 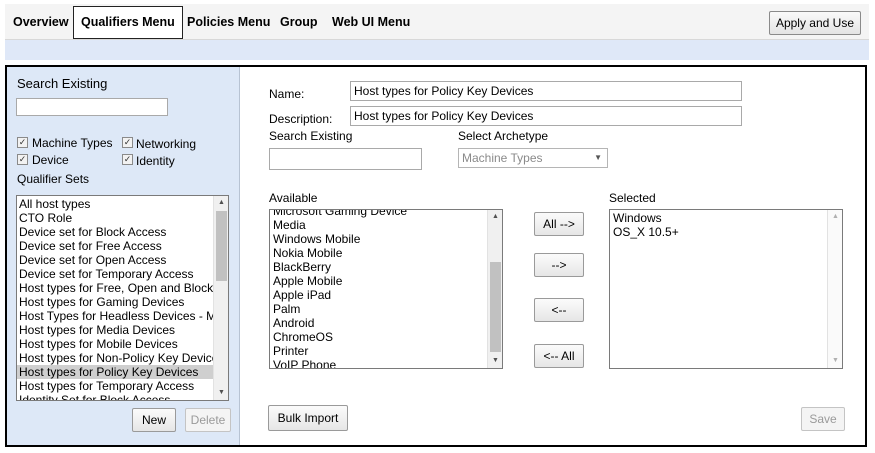 I want to click on list-item: Host types for Non-Policy Key Device, so click(x=117, y=358).